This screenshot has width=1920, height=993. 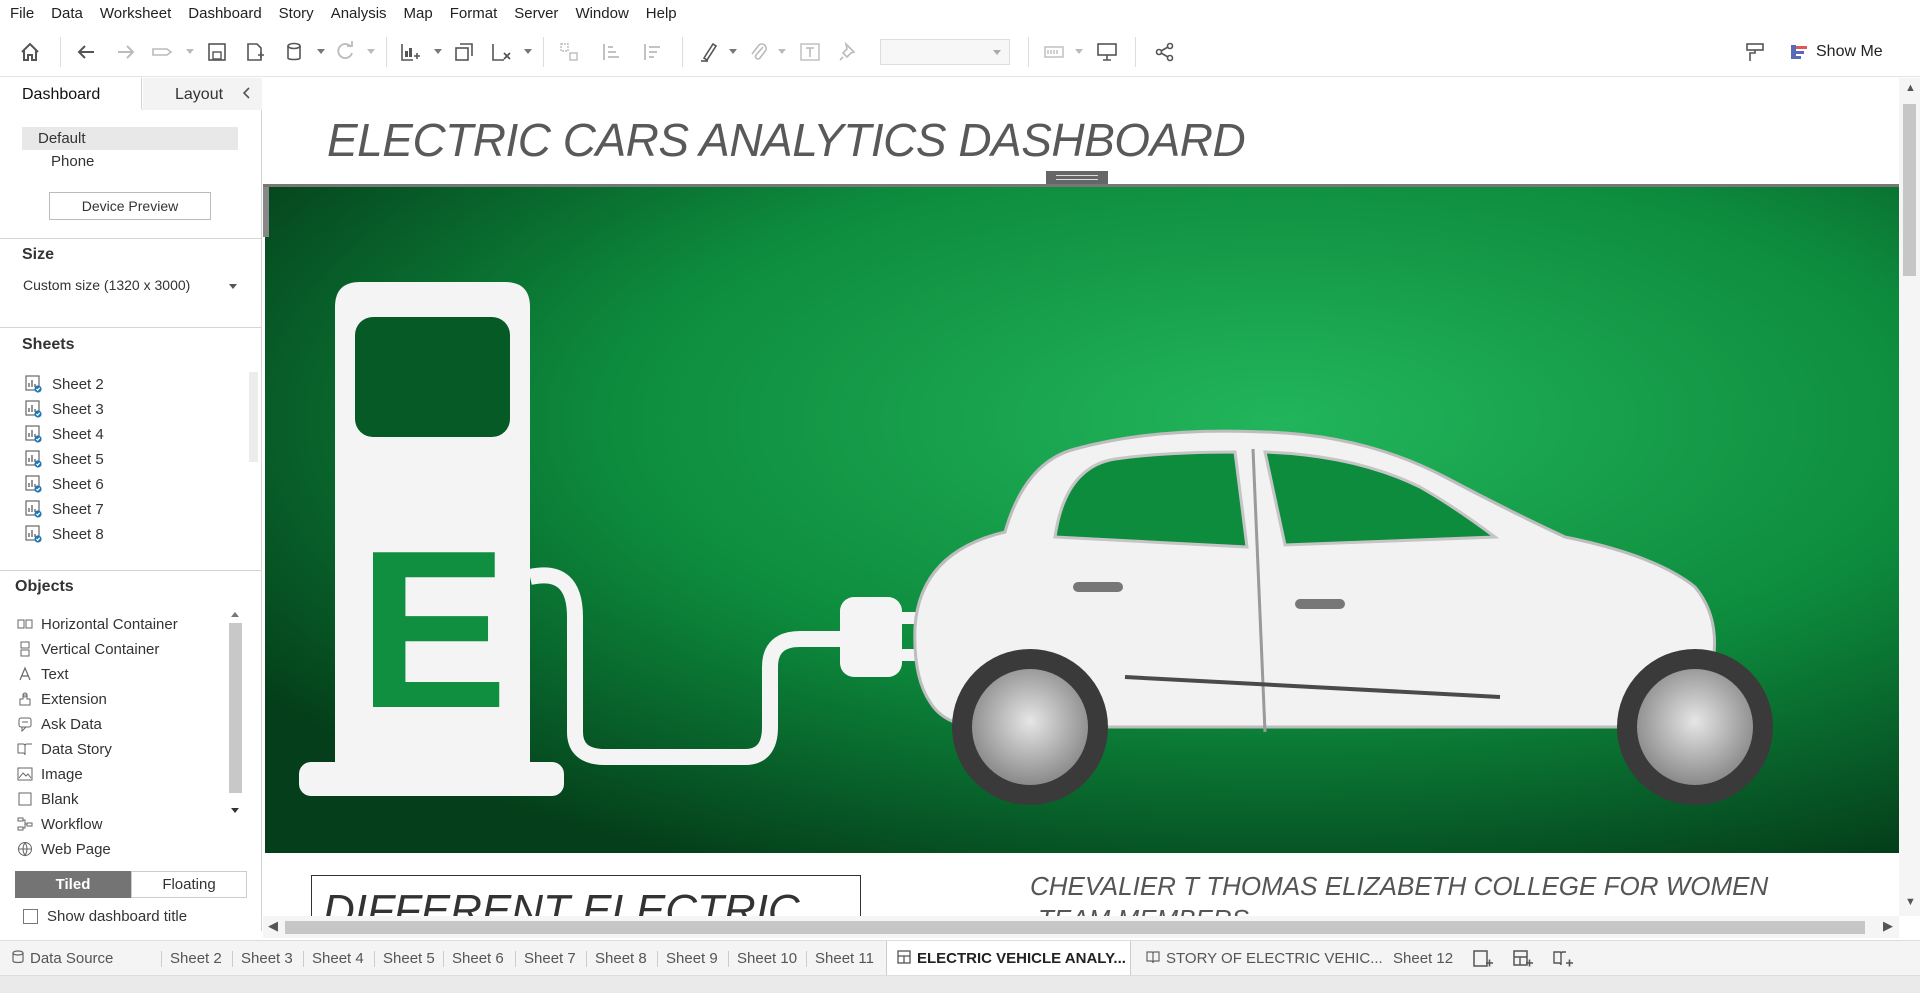 What do you see at coordinates (418, 13) in the screenshot?
I see `menu-map: Map` at bounding box center [418, 13].